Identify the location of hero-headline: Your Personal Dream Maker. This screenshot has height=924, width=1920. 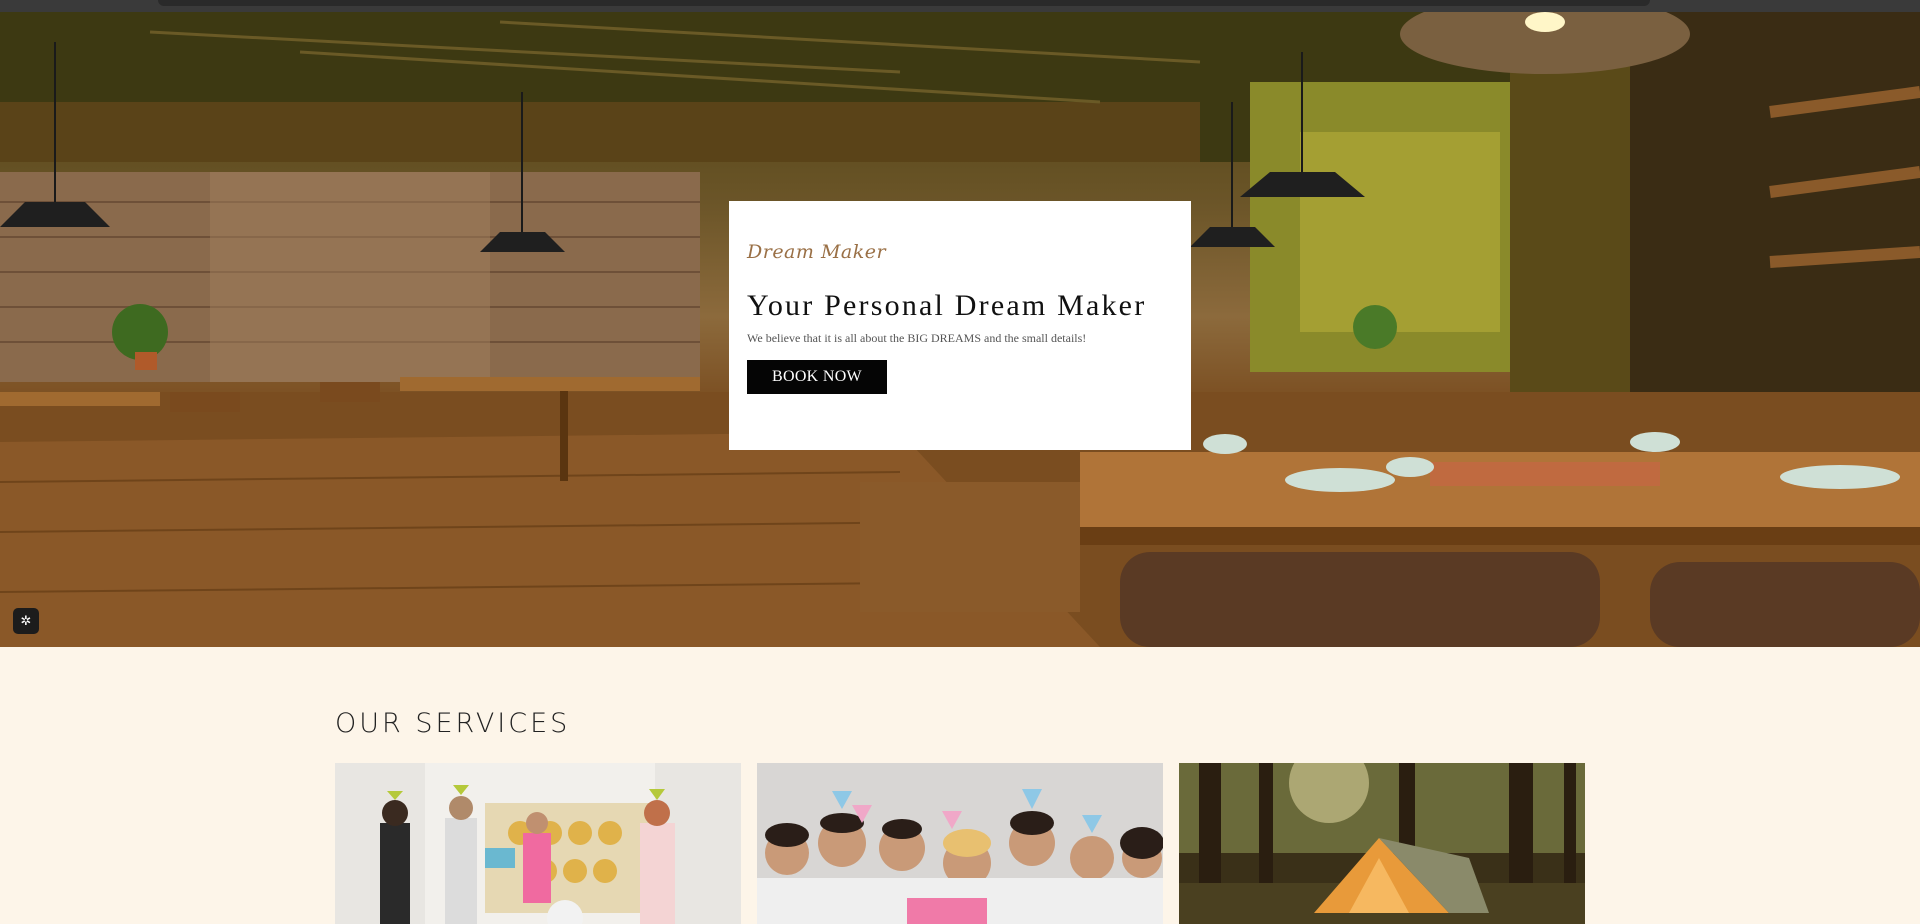
(947, 305).